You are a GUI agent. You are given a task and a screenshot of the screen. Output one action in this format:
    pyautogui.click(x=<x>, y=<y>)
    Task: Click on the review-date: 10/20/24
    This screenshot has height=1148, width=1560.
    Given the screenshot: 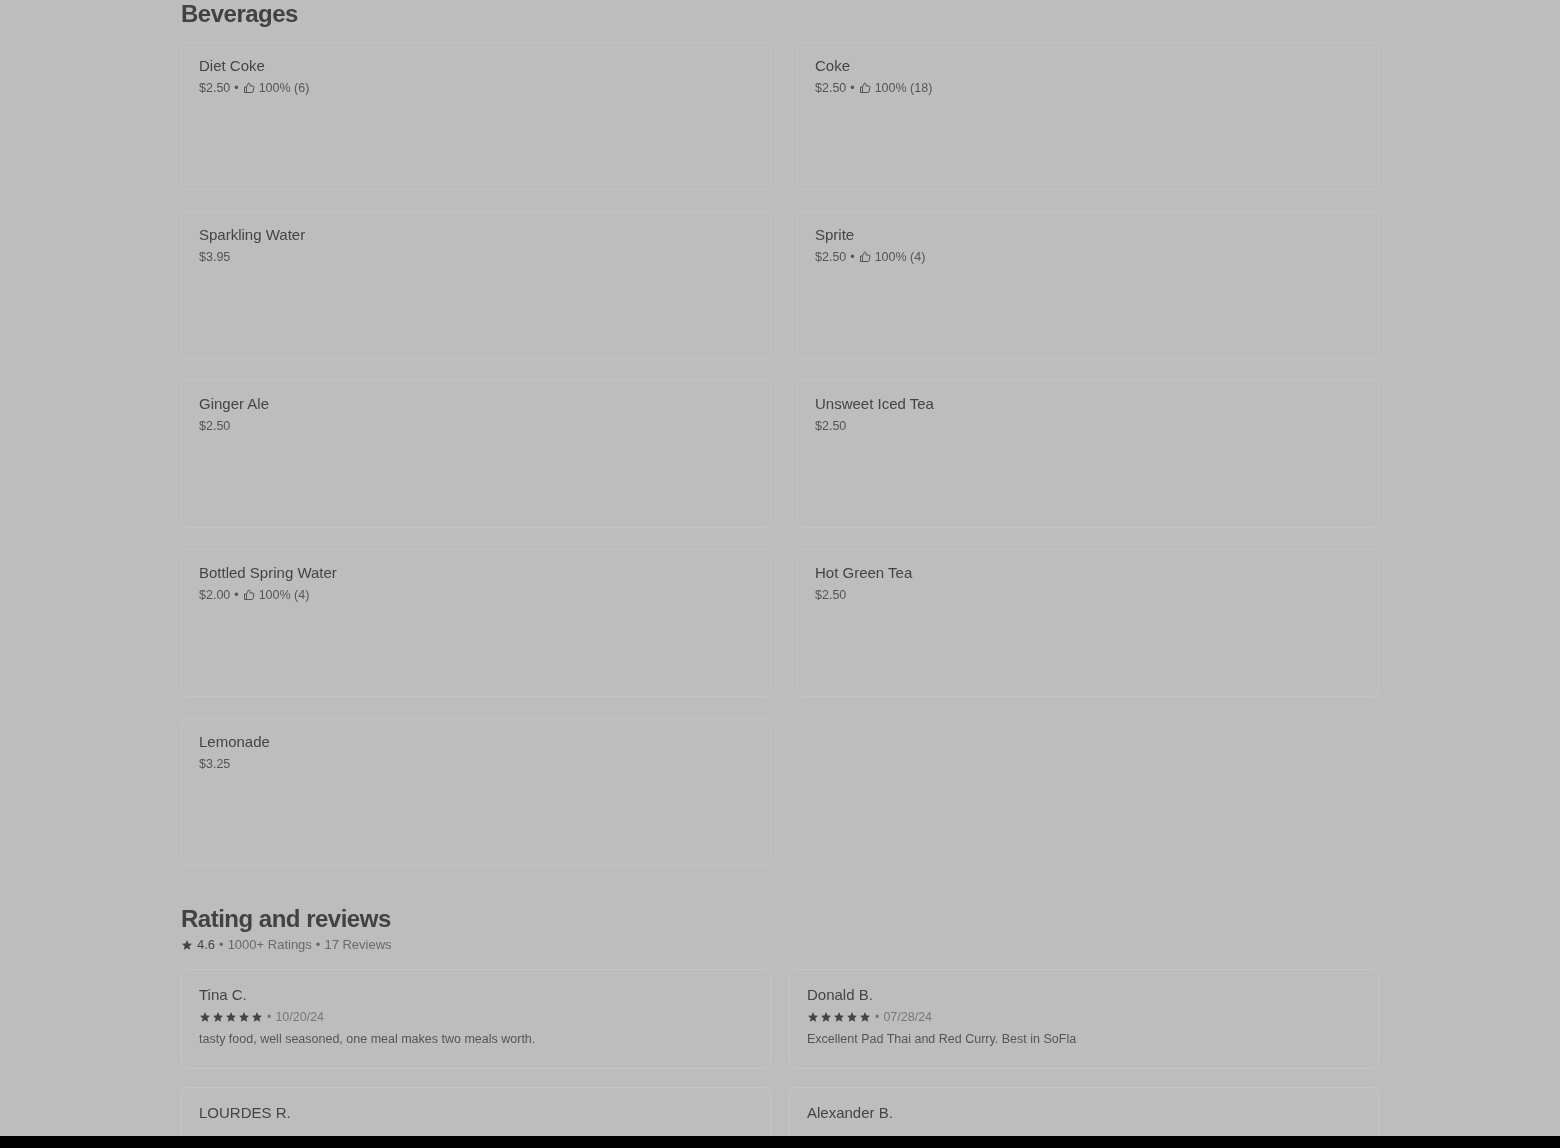 What is the action you would take?
    pyautogui.click(x=300, y=1017)
    